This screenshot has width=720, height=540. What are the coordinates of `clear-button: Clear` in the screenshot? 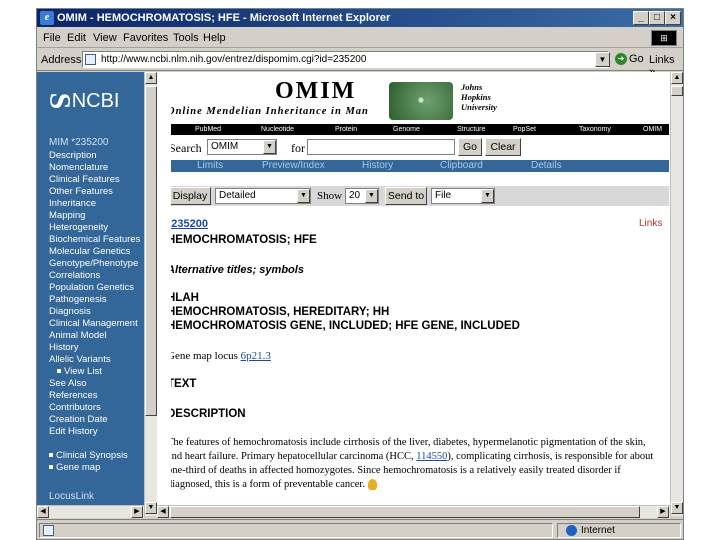 It's located at (503, 147).